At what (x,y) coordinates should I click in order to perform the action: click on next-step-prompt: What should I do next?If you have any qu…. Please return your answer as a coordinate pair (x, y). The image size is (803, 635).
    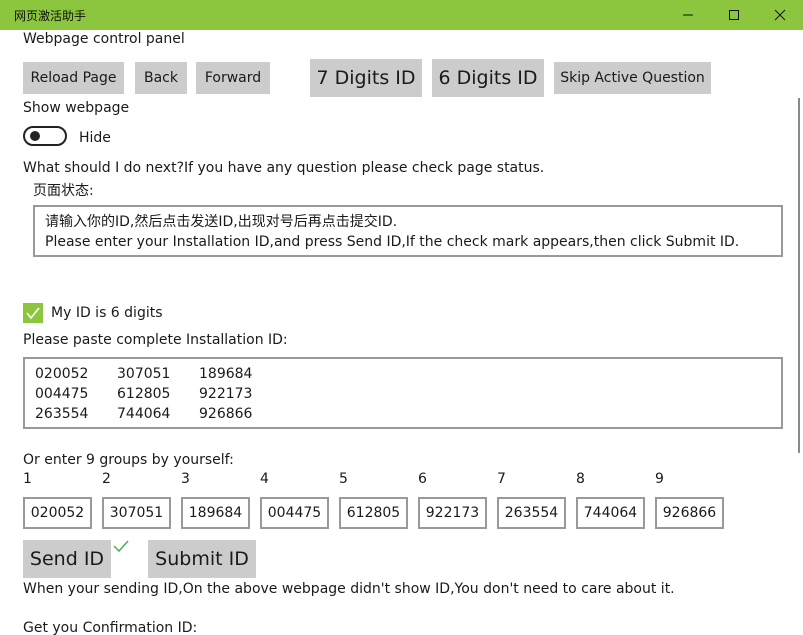
    Looking at the image, I should click on (284, 168).